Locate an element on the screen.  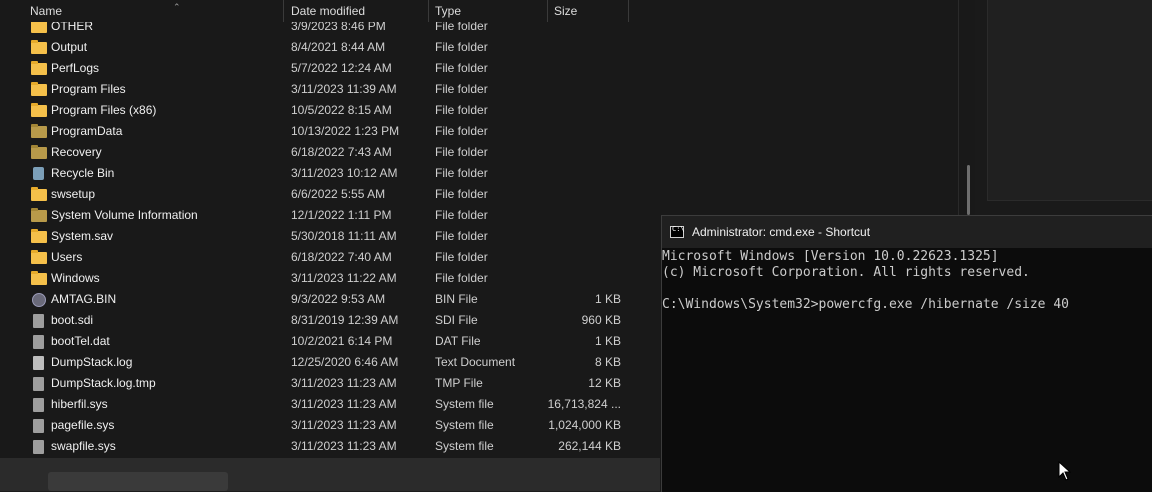
file-type: DAT File is located at coordinates (458, 341).